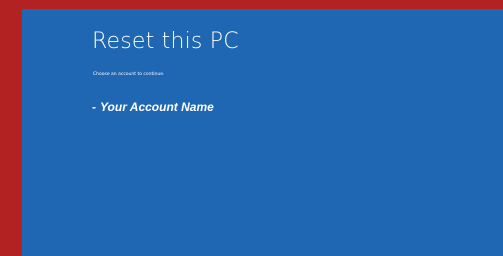 This screenshot has width=503, height=256. I want to click on account-name: Your Account Name, so click(157, 107).